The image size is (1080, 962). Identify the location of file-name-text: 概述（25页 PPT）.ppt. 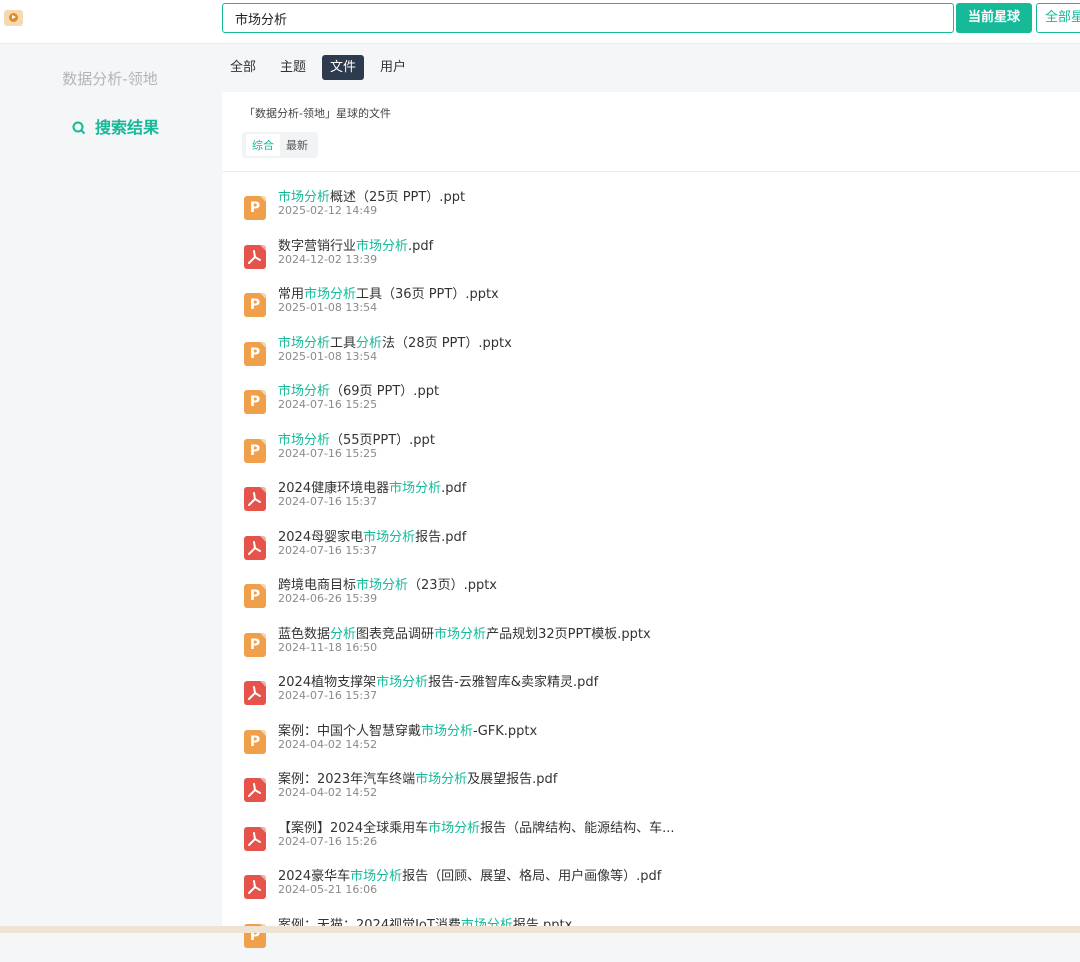
(397, 197).